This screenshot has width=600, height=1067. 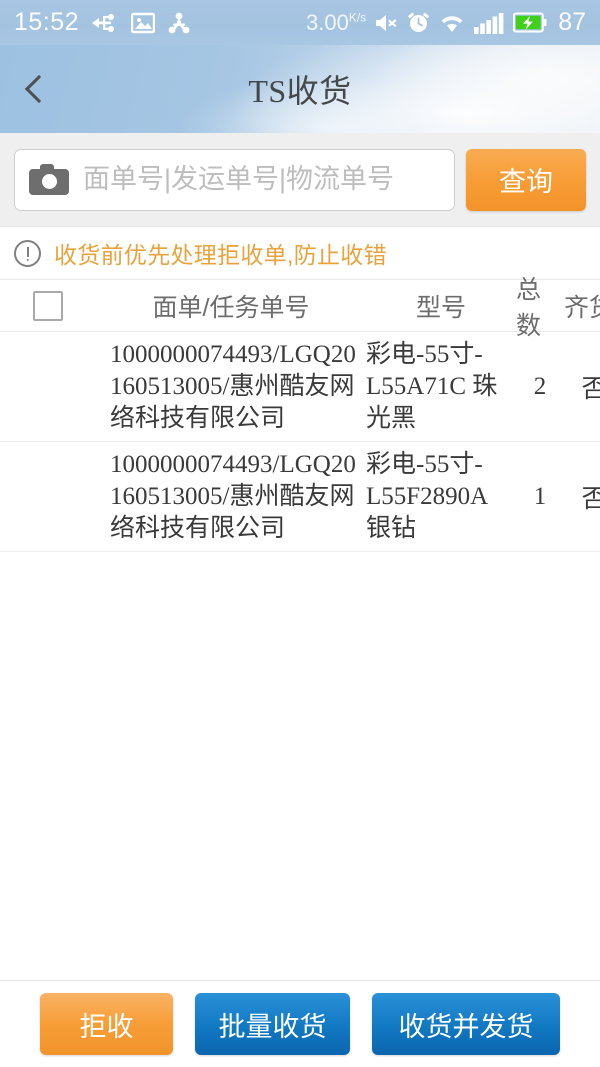 What do you see at coordinates (440, 307) in the screenshot?
I see `header-model: 型号` at bounding box center [440, 307].